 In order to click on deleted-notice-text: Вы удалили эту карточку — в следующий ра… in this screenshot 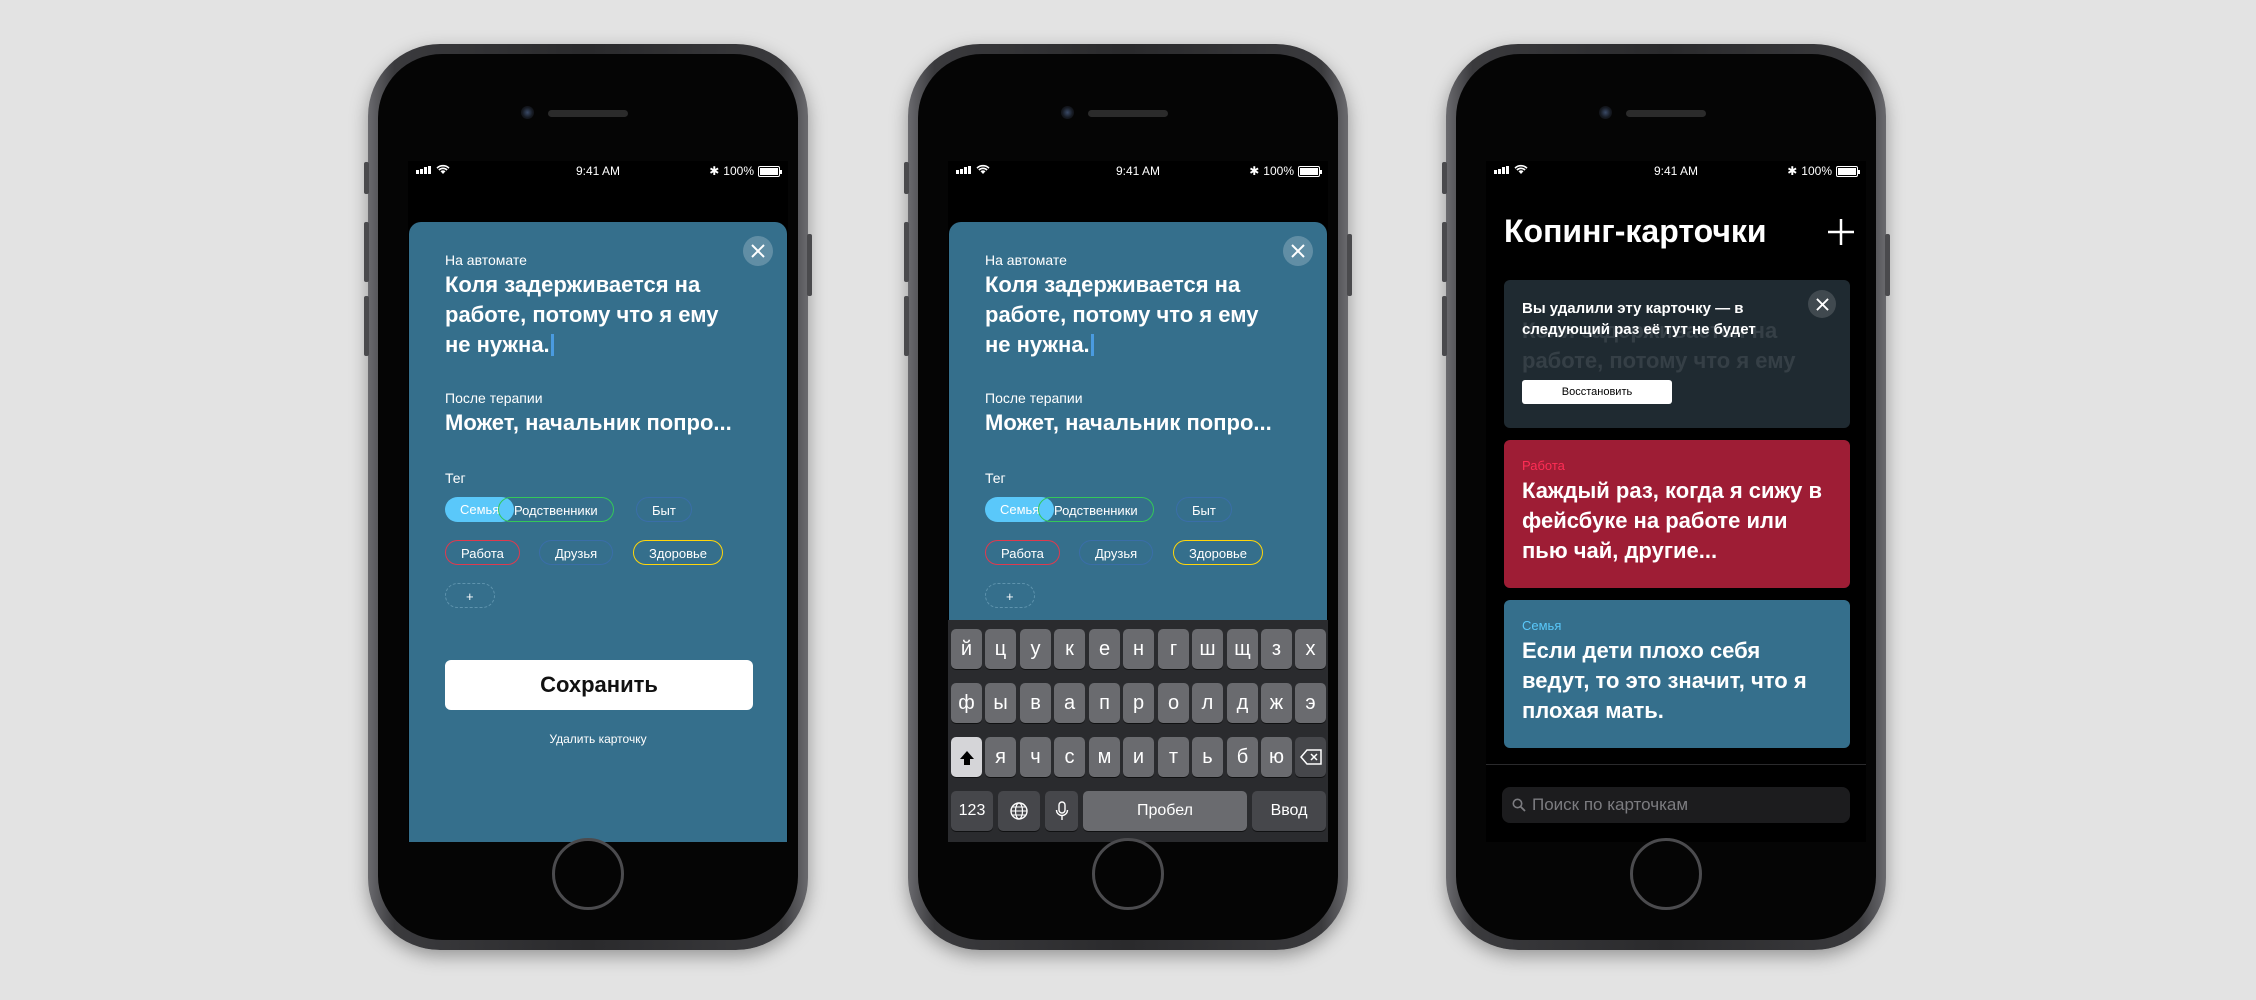, I will do `click(1639, 319)`.